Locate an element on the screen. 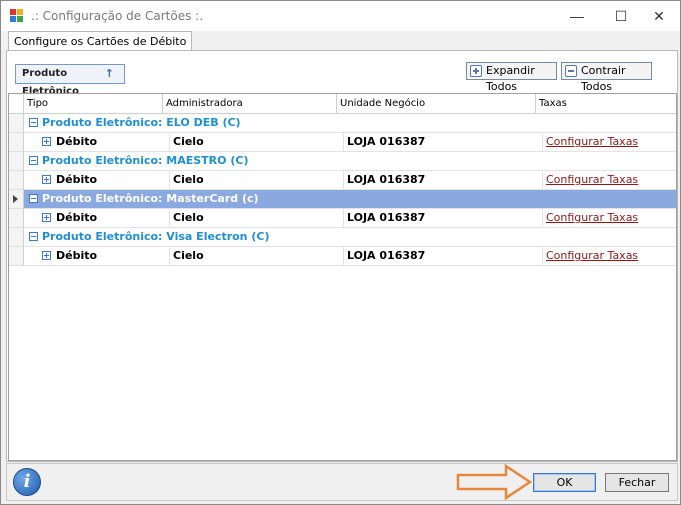  group-row-visa-electron: Produto Eletrônico: Visa Electron (C) is located at coordinates (350, 237).